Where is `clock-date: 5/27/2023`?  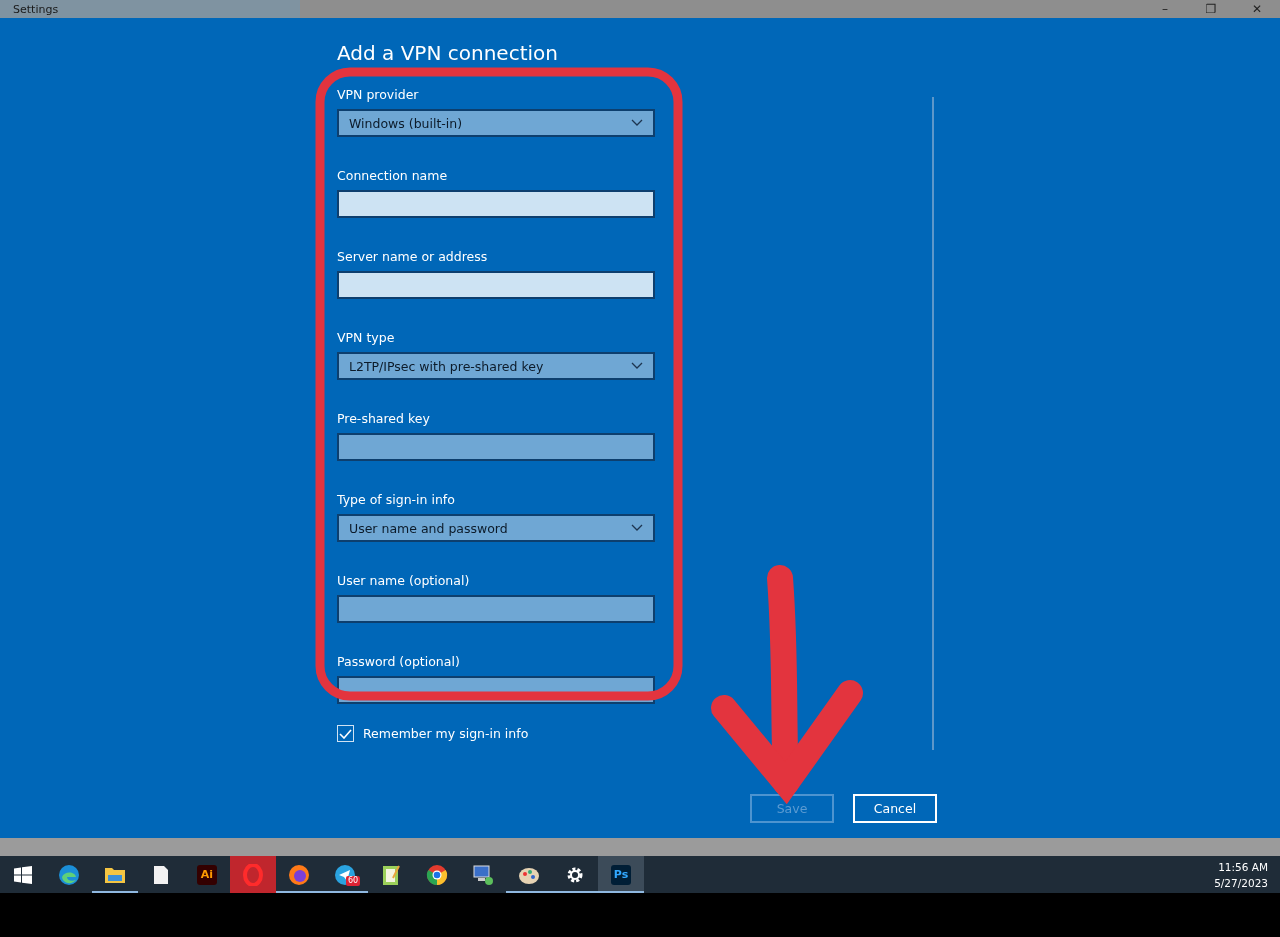
clock-date: 5/27/2023 is located at coordinates (1241, 883).